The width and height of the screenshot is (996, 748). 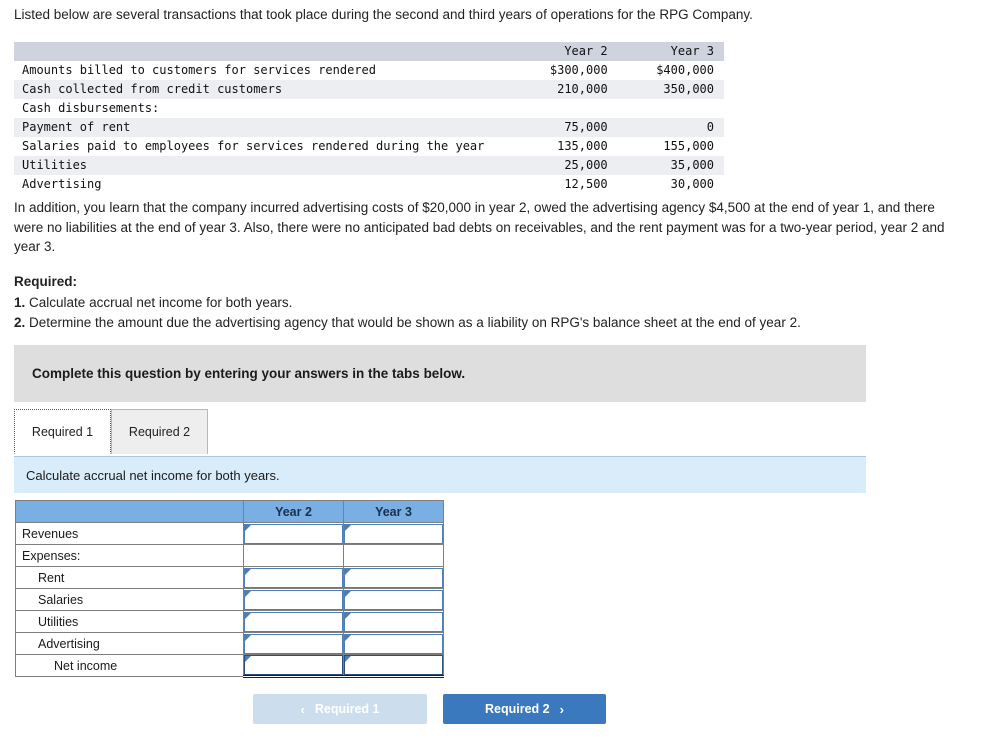 I want to click on answer-cell-advertising-year3, so click(x=393, y=643).